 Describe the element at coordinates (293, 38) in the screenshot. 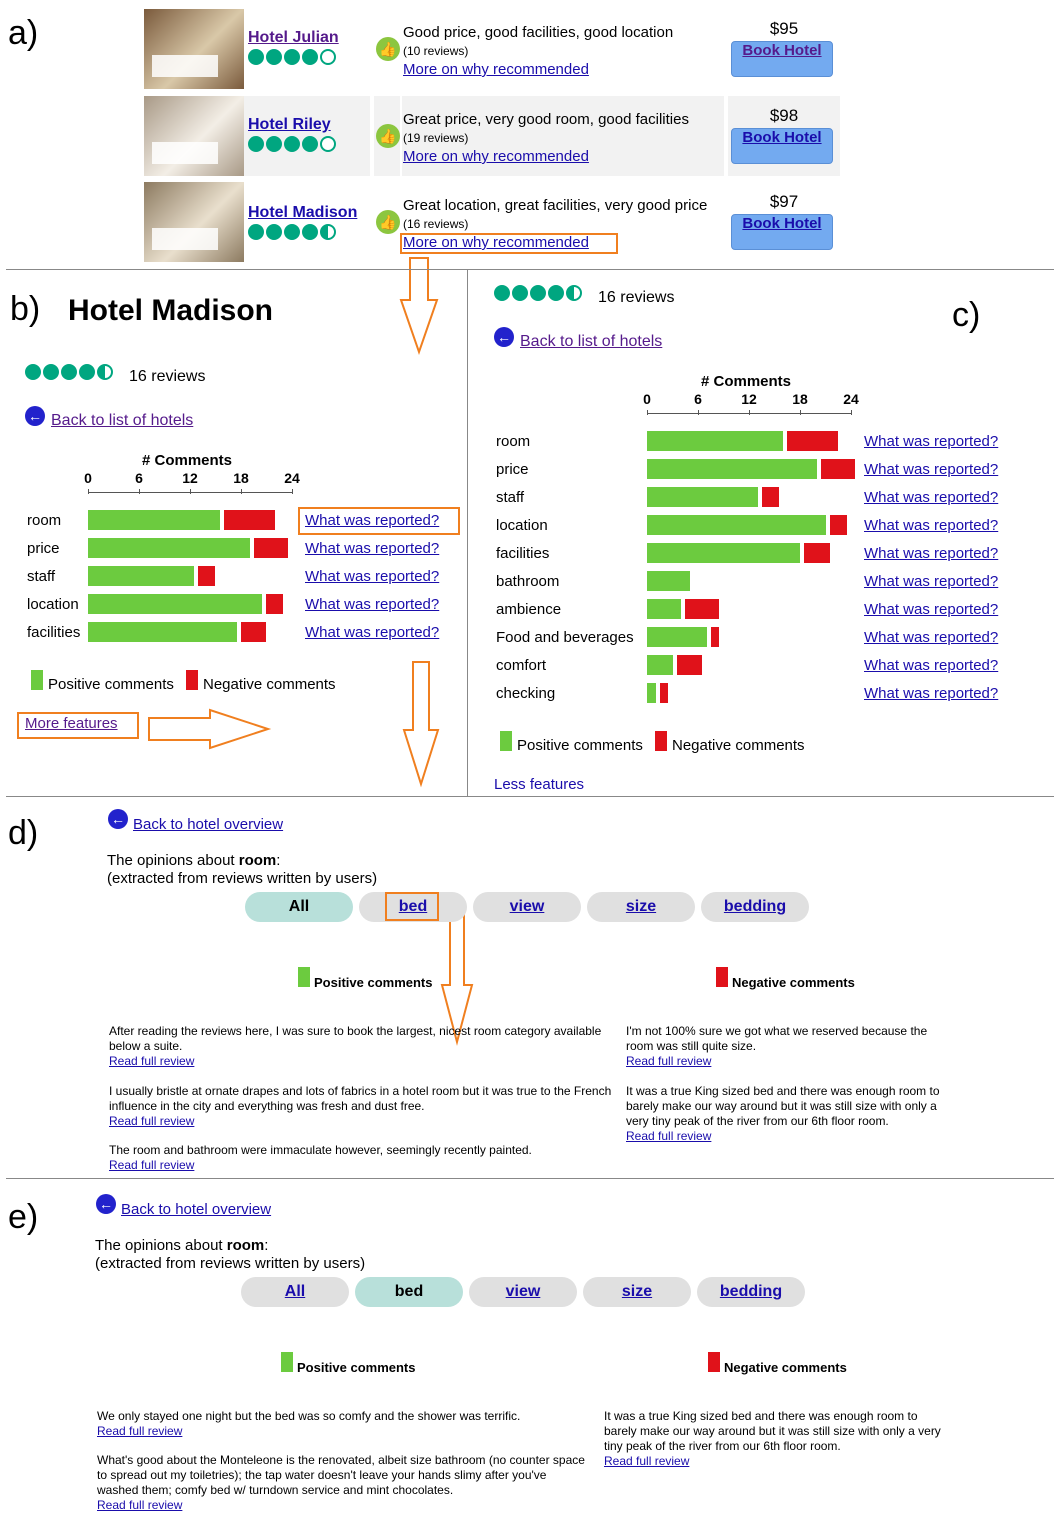

I see `hotel-name-link: Hotel Julian` at that location.